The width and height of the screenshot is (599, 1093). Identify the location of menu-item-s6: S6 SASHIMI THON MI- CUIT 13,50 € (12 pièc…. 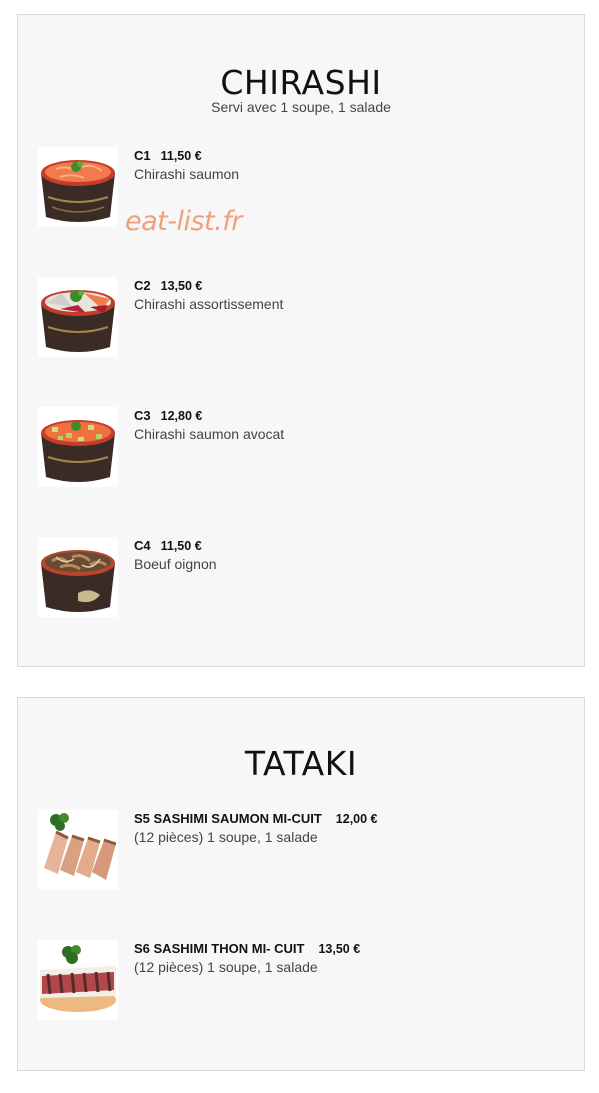
(303, 980).